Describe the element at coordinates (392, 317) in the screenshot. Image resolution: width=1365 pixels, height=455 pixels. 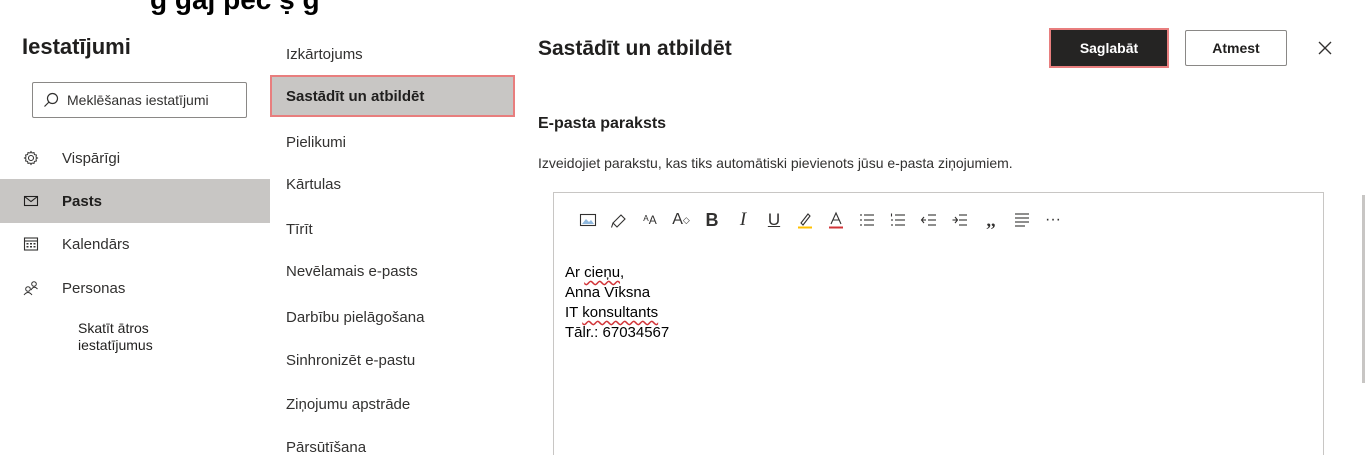
I see `menu-item-customize-actions: Darbību pielāgošana` at that location.